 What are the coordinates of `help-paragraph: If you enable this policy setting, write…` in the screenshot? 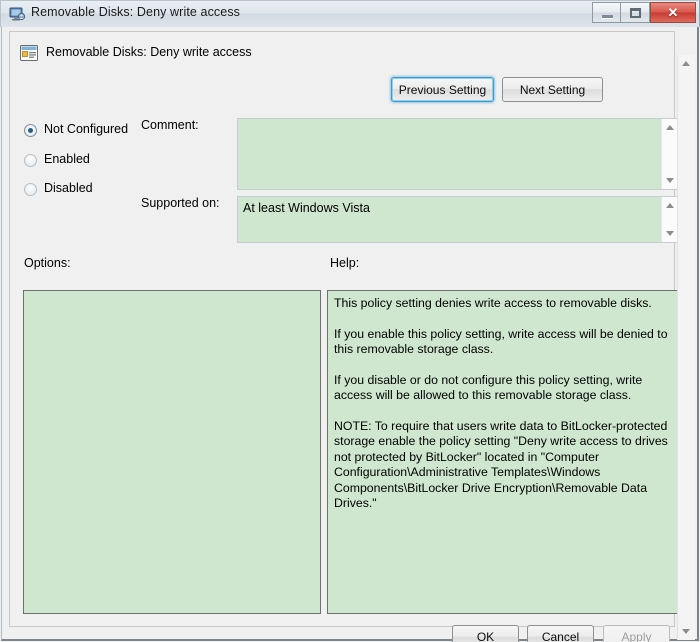 It's located at (501, 341).